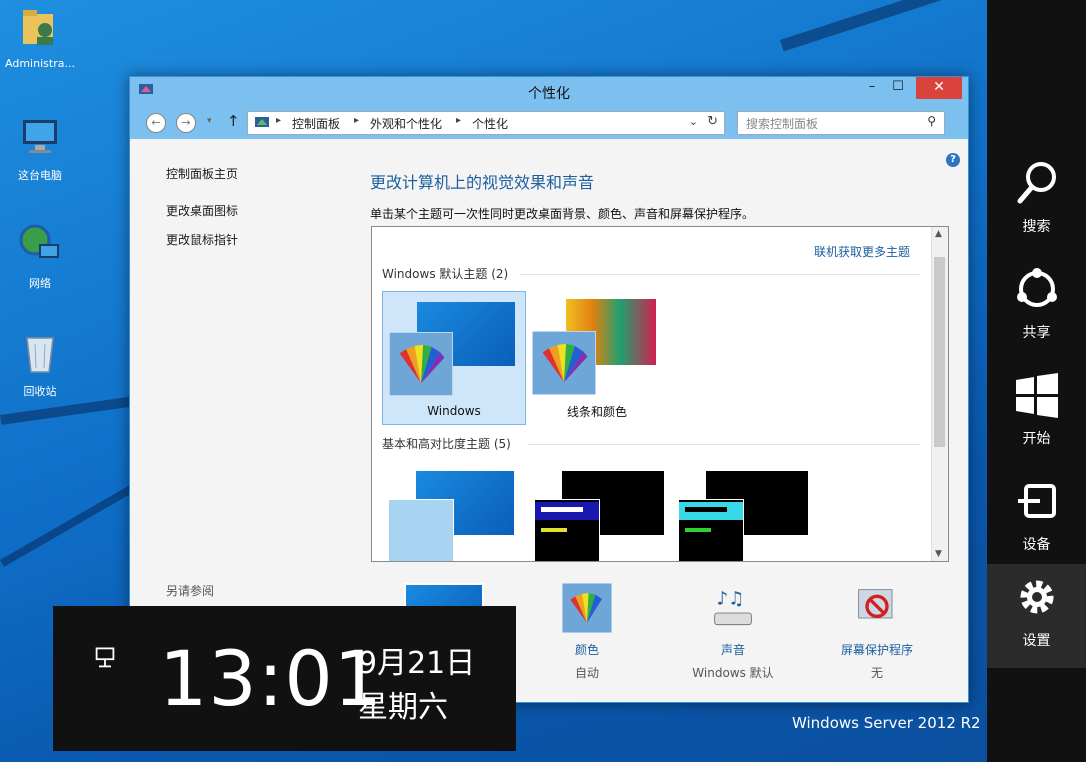  Describe the element at coordinates (202, 173) in the screenshot. I see `link-control-panel-home: 控制面板主页` at that location.